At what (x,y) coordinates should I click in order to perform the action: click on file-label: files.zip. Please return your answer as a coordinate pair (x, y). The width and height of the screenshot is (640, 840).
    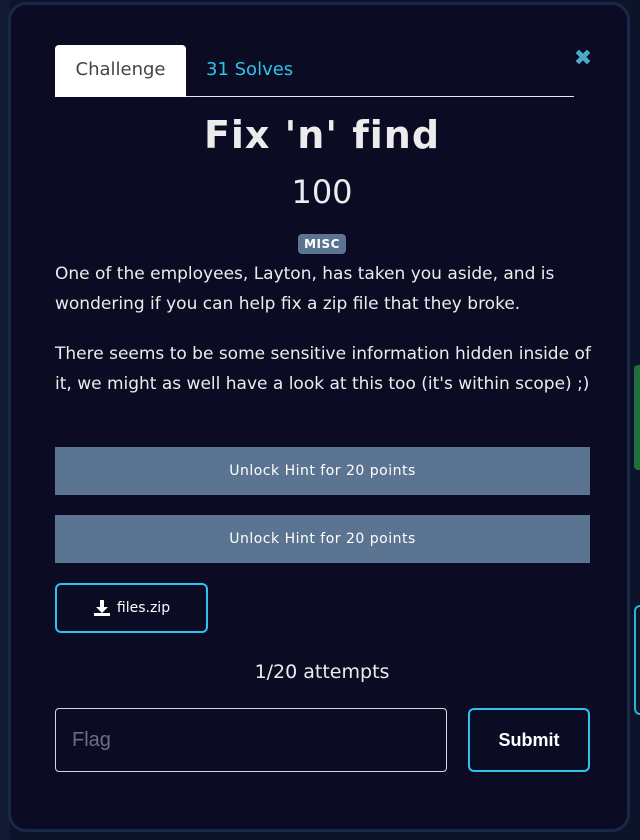
    Looking at the image, I should click on (143, 608).